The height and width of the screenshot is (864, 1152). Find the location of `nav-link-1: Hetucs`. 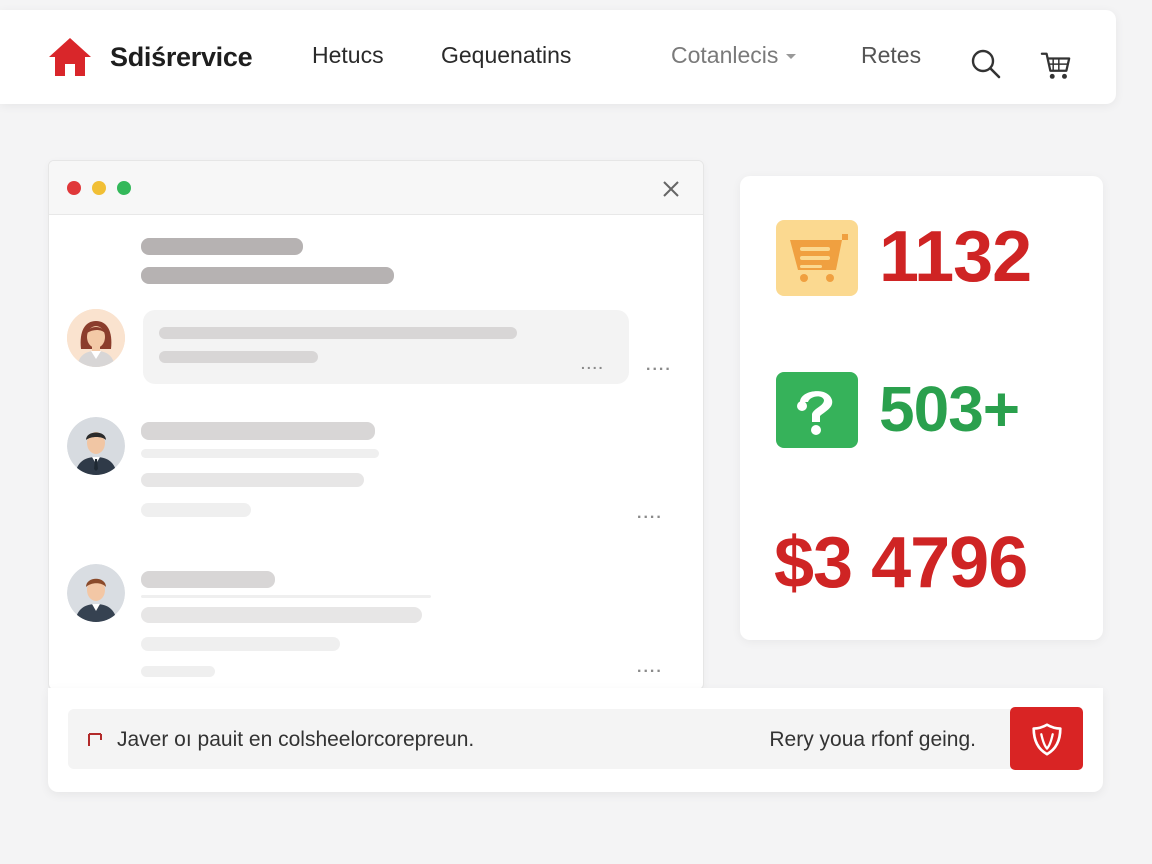

nav-link-1: Hetucs is located at coordinates (348, 55).